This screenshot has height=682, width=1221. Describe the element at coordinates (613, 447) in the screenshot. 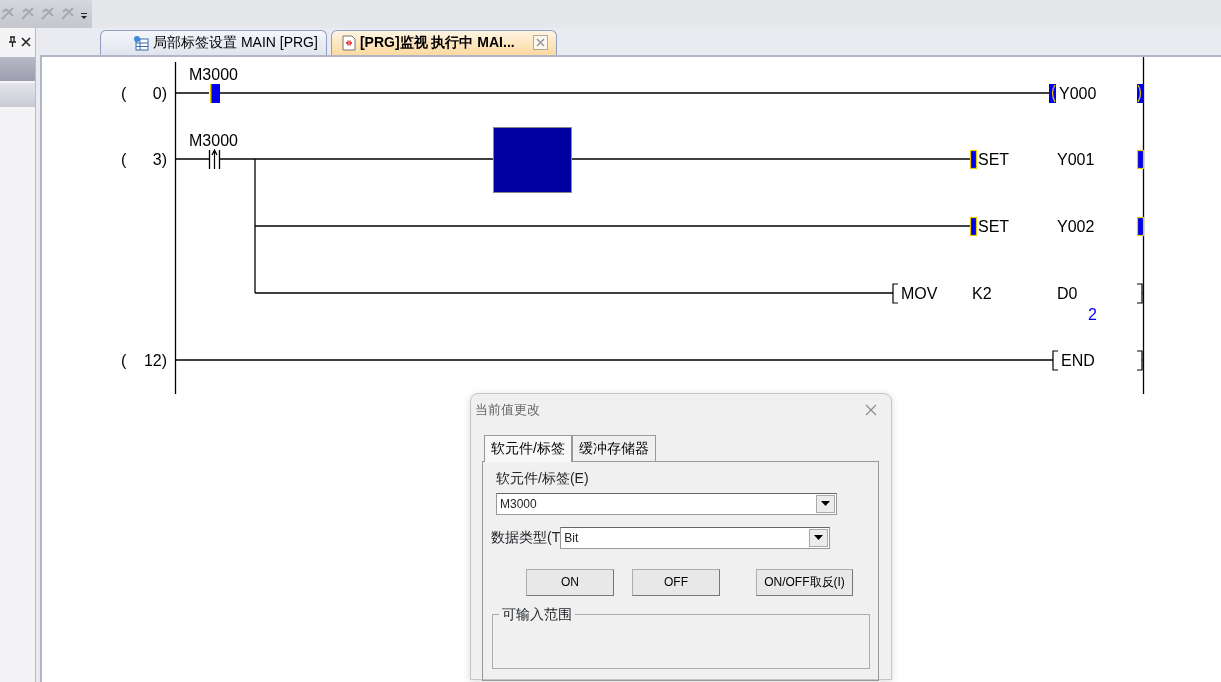

I see `dialog-tab: 缓冲存储器` at that location.